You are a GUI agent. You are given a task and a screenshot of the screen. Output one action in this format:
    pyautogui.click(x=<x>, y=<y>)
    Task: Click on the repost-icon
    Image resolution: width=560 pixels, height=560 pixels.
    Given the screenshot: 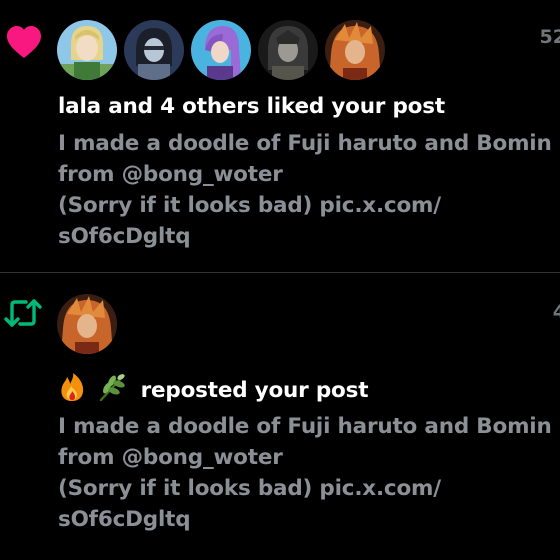 What is the action you would take?
    pyautogui.click(x=23, y=315)
    